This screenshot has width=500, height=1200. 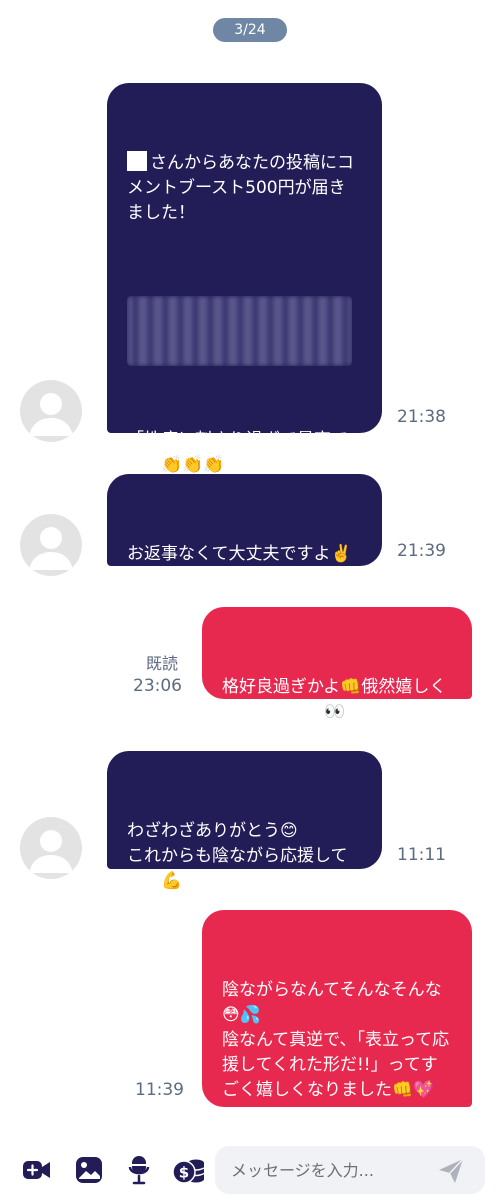 What do you see at coordinates (334, 699) in the screenshot?
I see `message-text: 格好良過ぎかよ👊俄然嬉しくなっちゃうし👀♡` at bounding box center [334, 699].